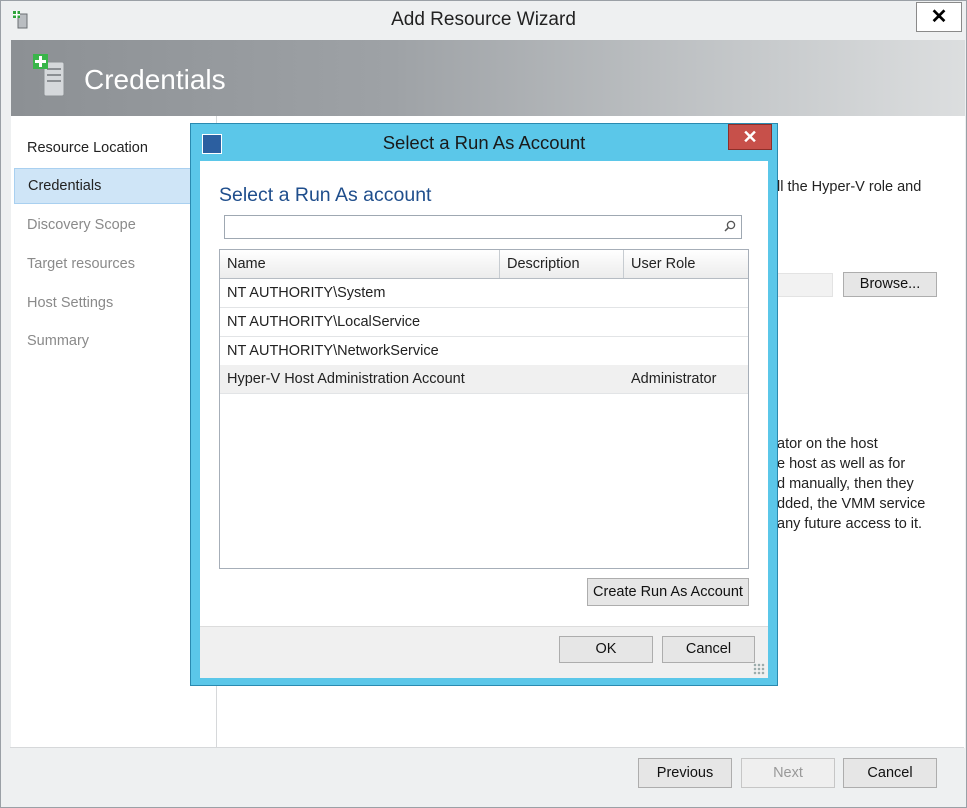  What do you see at coordinates (360, 264) in the screenshot?
I see `column-header-name: Name` at bounding box center [360, 264].